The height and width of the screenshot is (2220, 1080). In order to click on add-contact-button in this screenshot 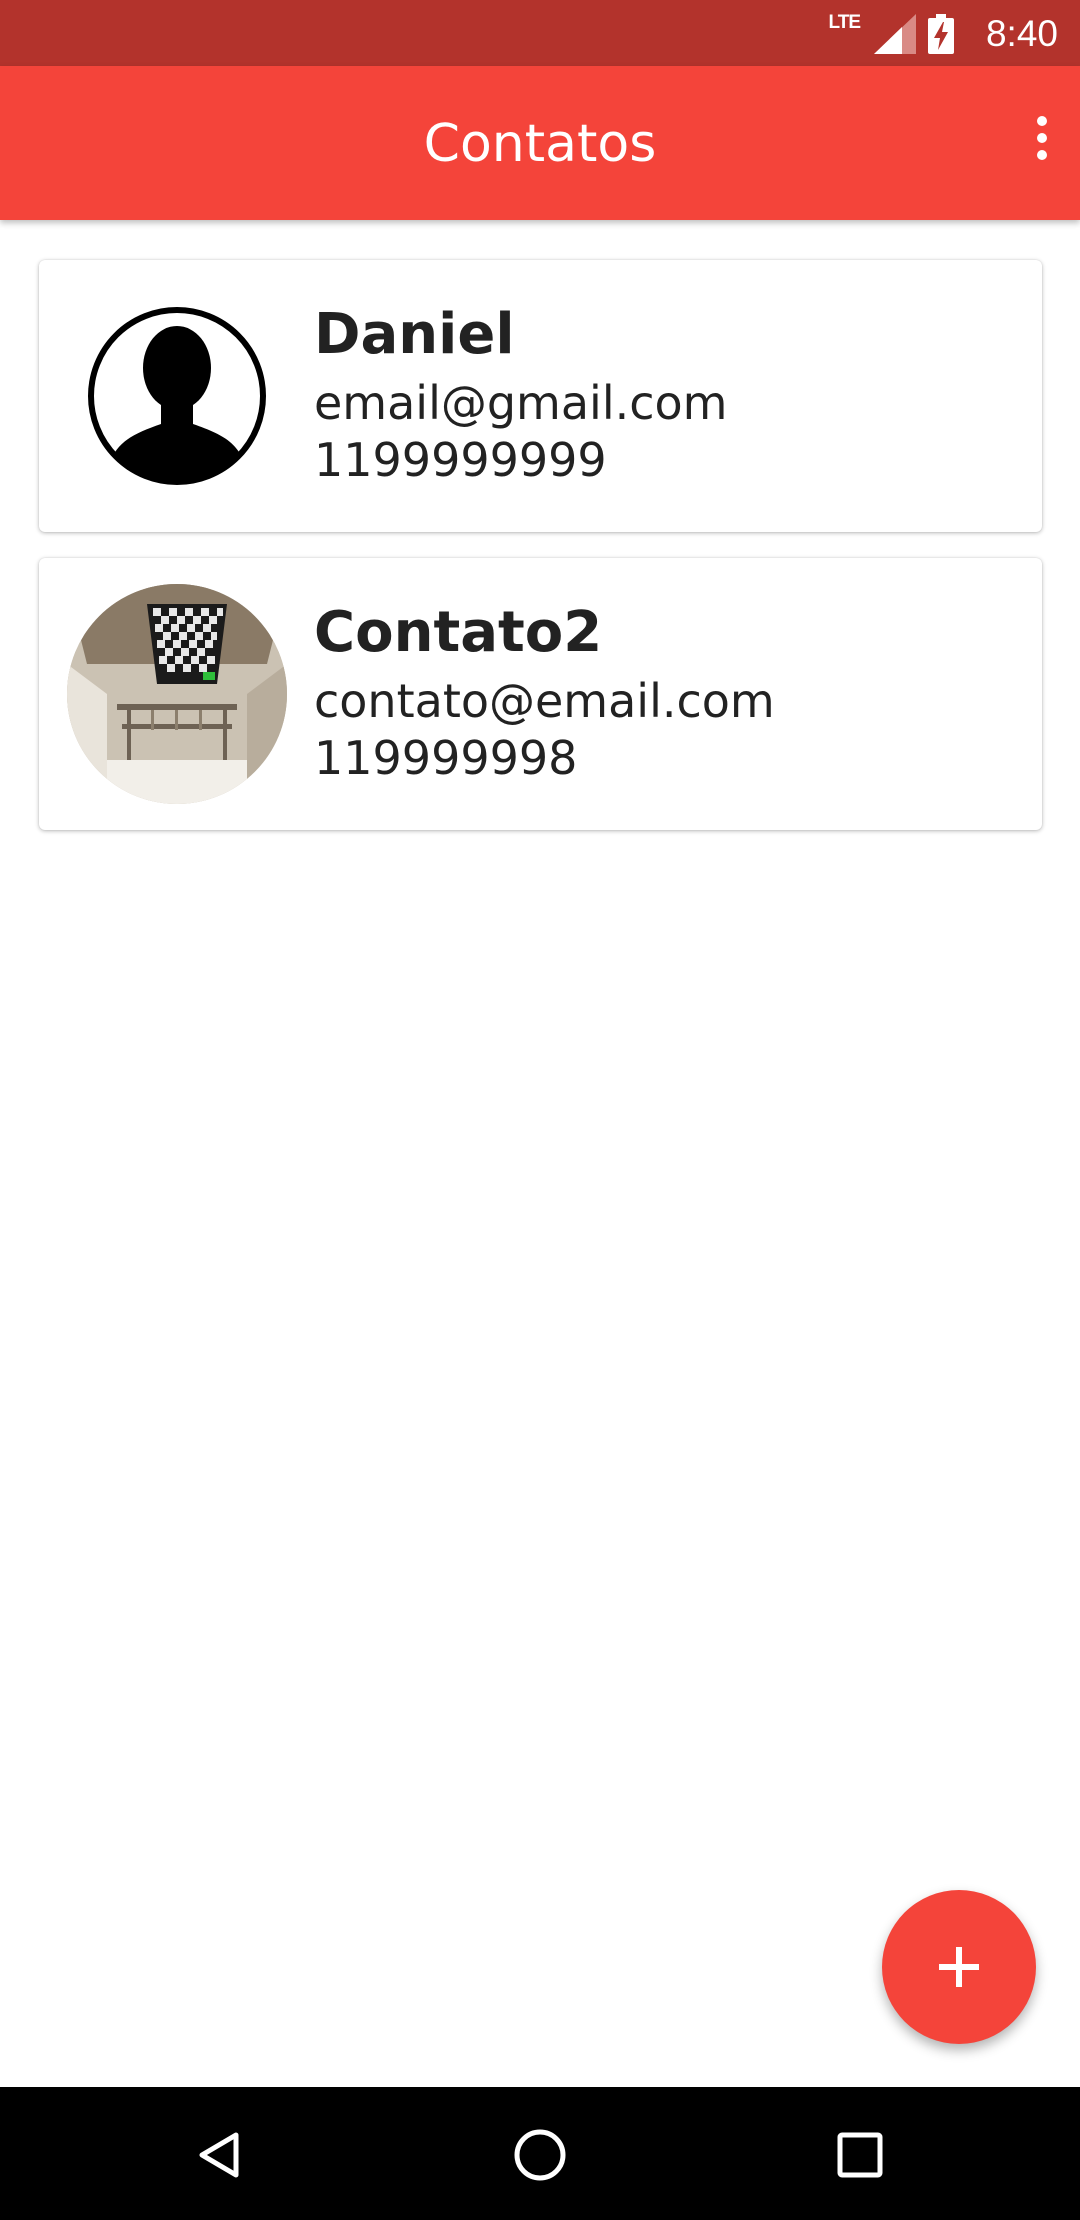, I will do `click(959, 1967)`.